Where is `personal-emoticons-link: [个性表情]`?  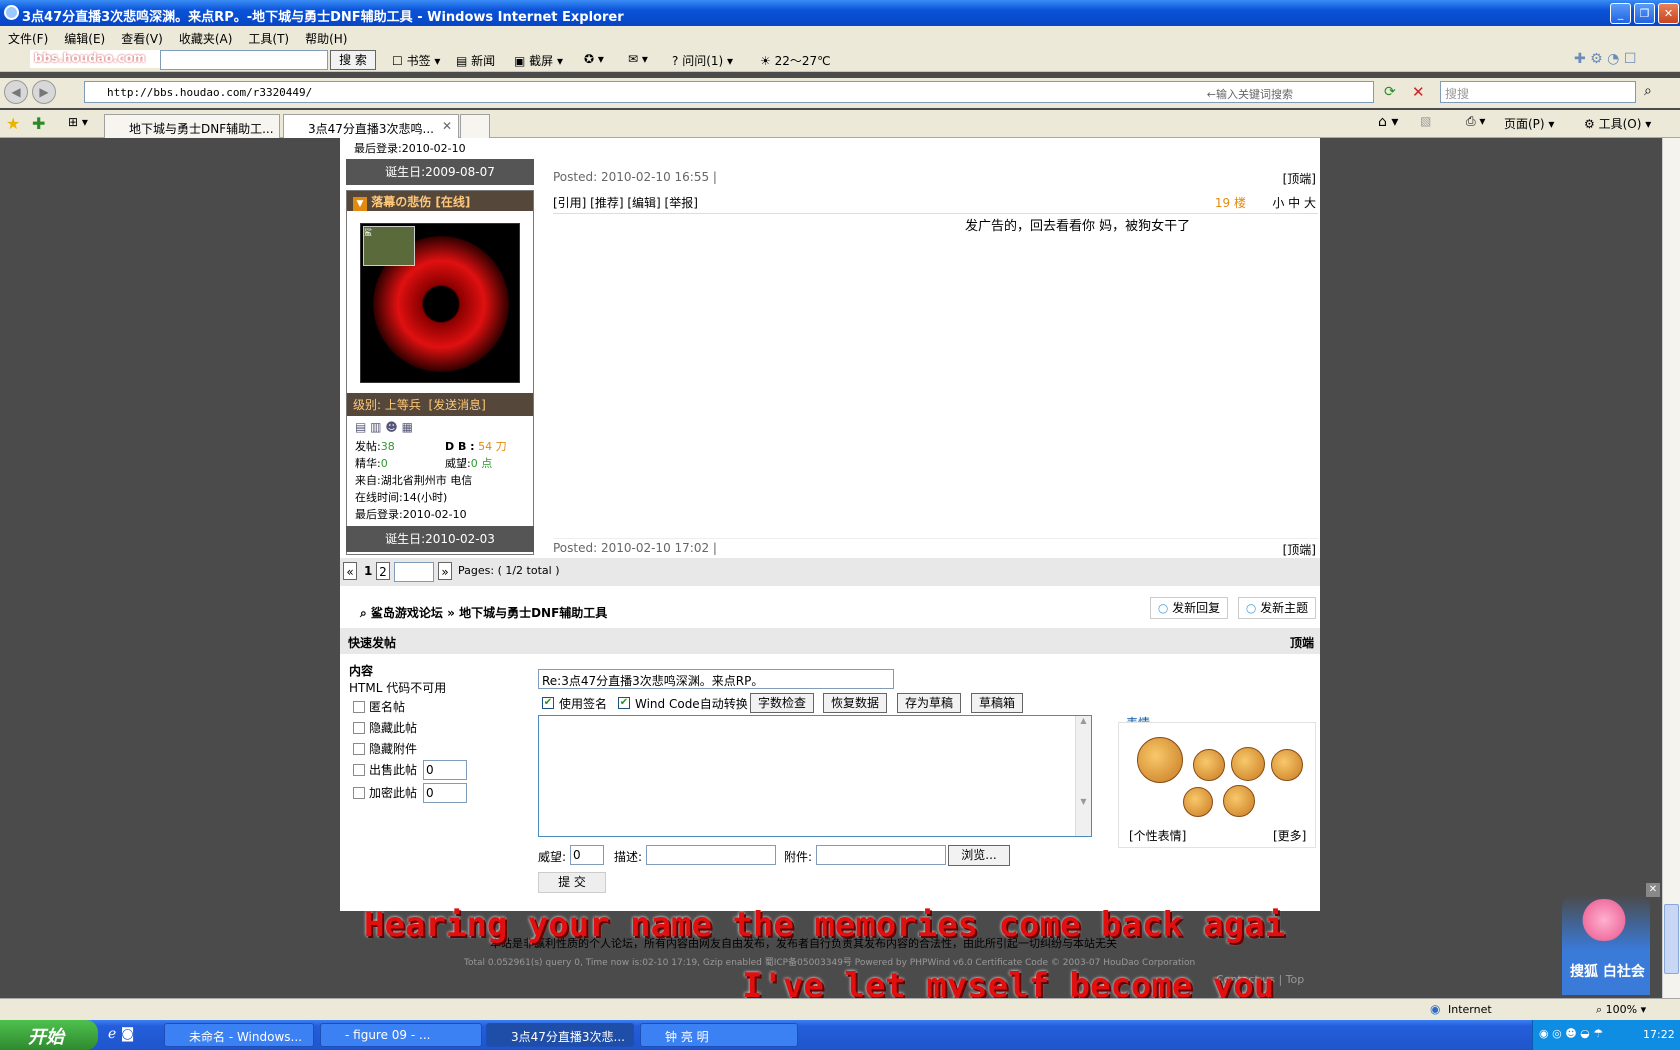
personal-emoticons-link: [个性表情] is located at coordinates (1157, 835).